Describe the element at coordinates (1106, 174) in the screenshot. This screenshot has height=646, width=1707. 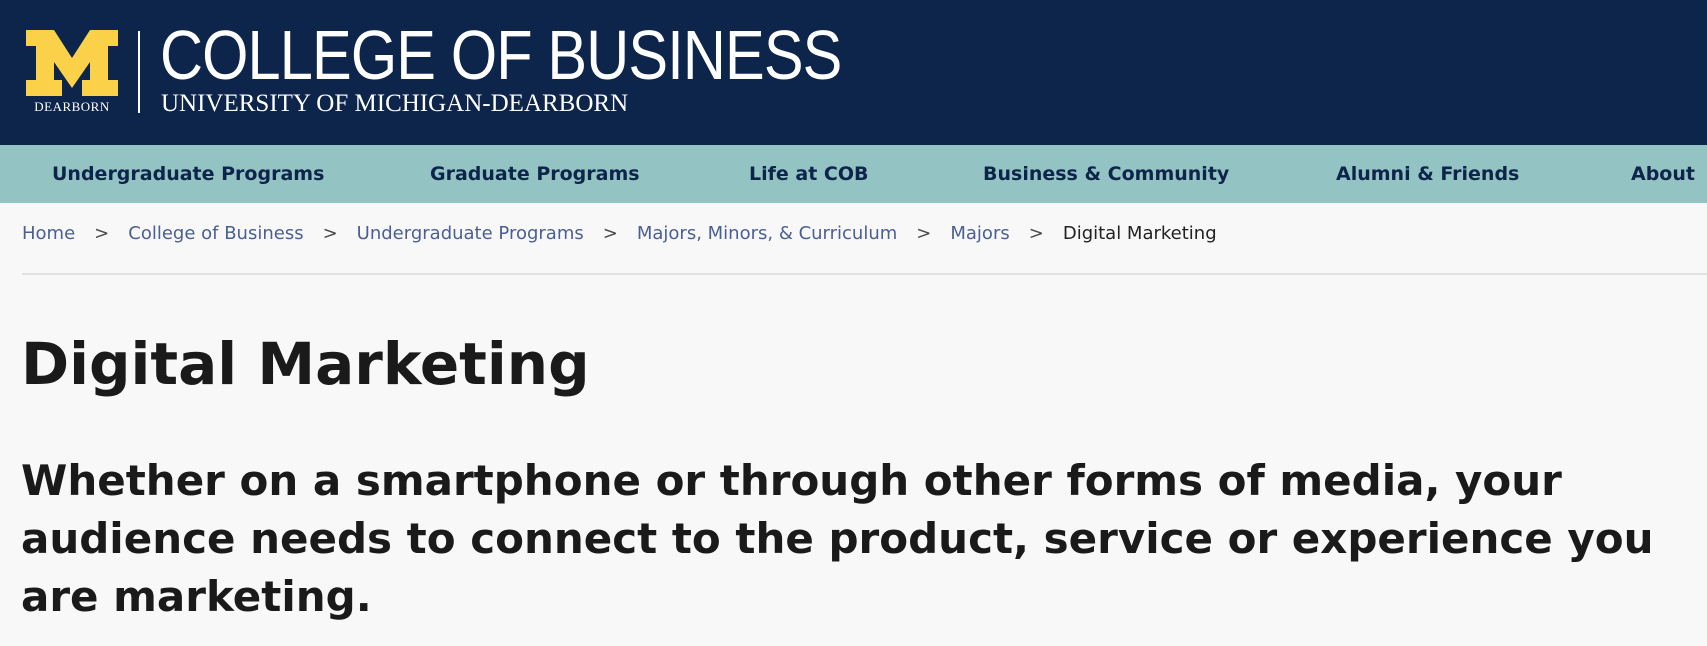
I see `nav-item-business-community: Business & Community` at that location.